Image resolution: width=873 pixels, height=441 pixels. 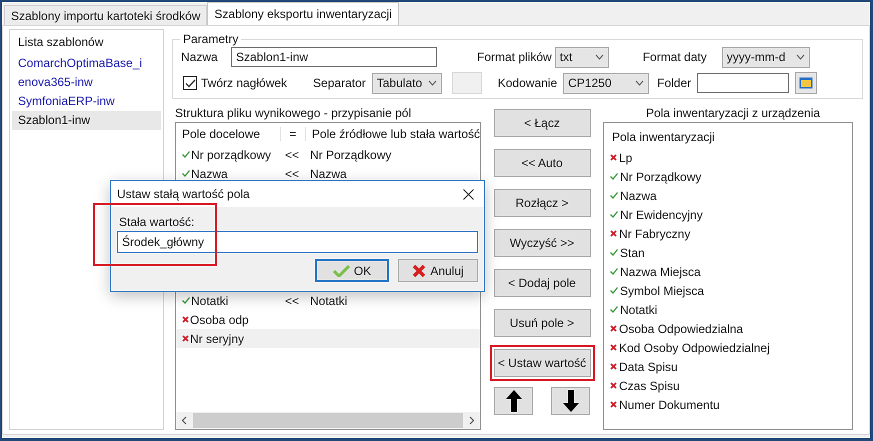 I want to click on list-header: Pola inwentaryzacji, so click(x=663, y=137).